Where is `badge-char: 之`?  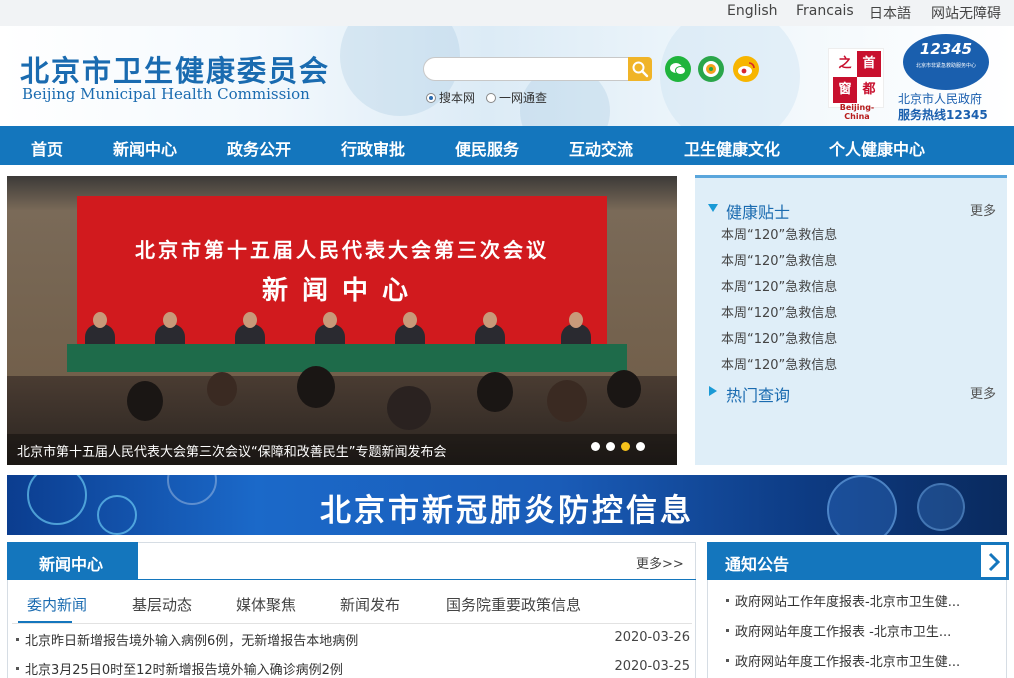
badge-char: 之 is located at coordinates (845, 63).